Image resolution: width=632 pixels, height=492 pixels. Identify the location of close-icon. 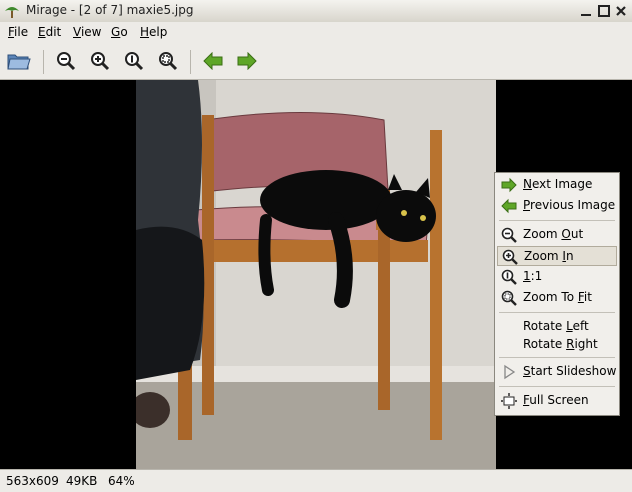
(621, 11).